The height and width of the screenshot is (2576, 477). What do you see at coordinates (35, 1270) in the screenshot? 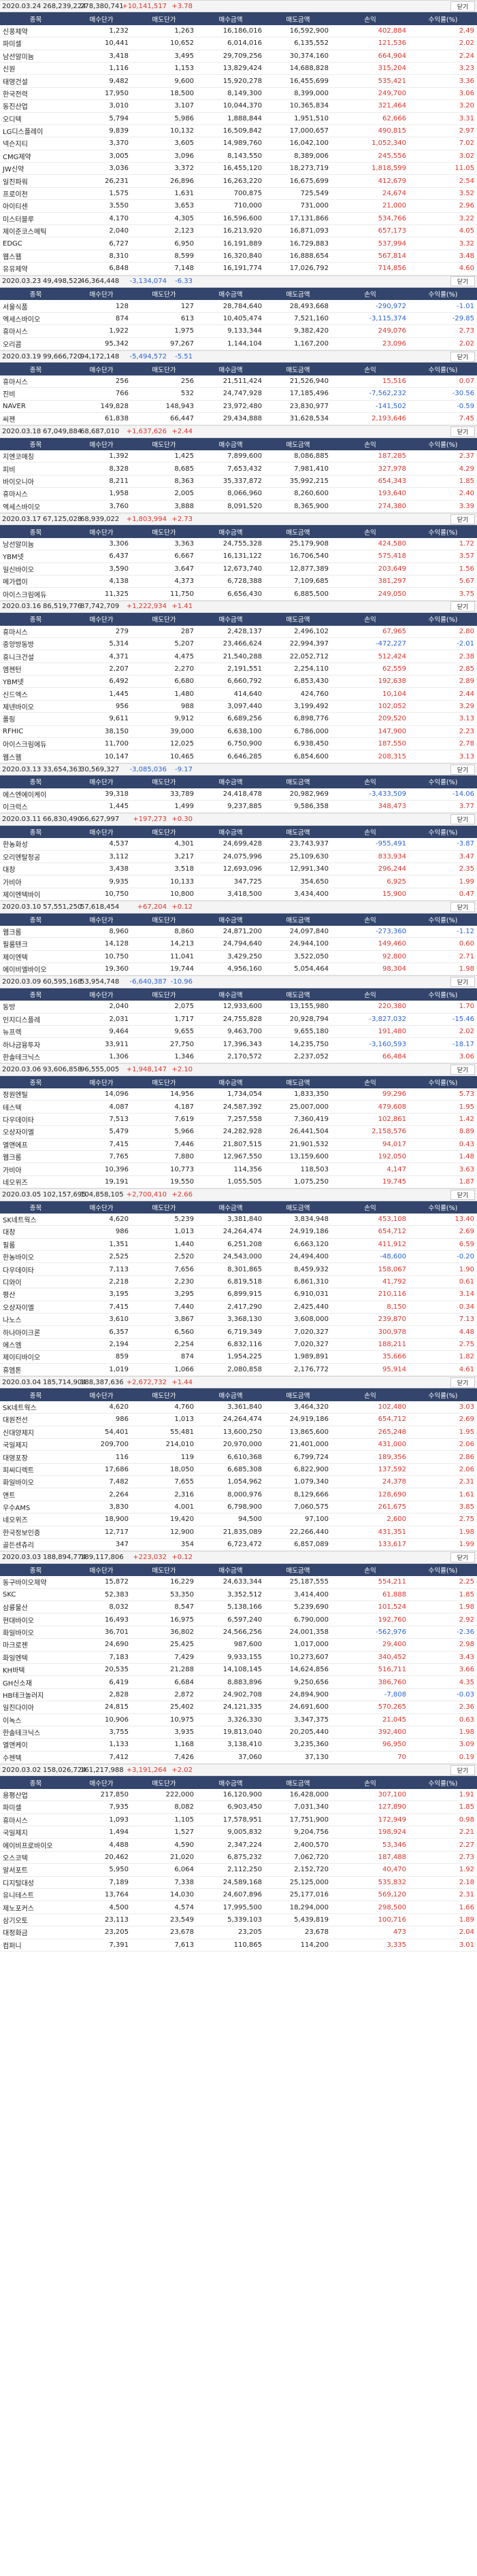
I see `stock-name-cell: 다우데이타` at bounding box center [35, 1270].